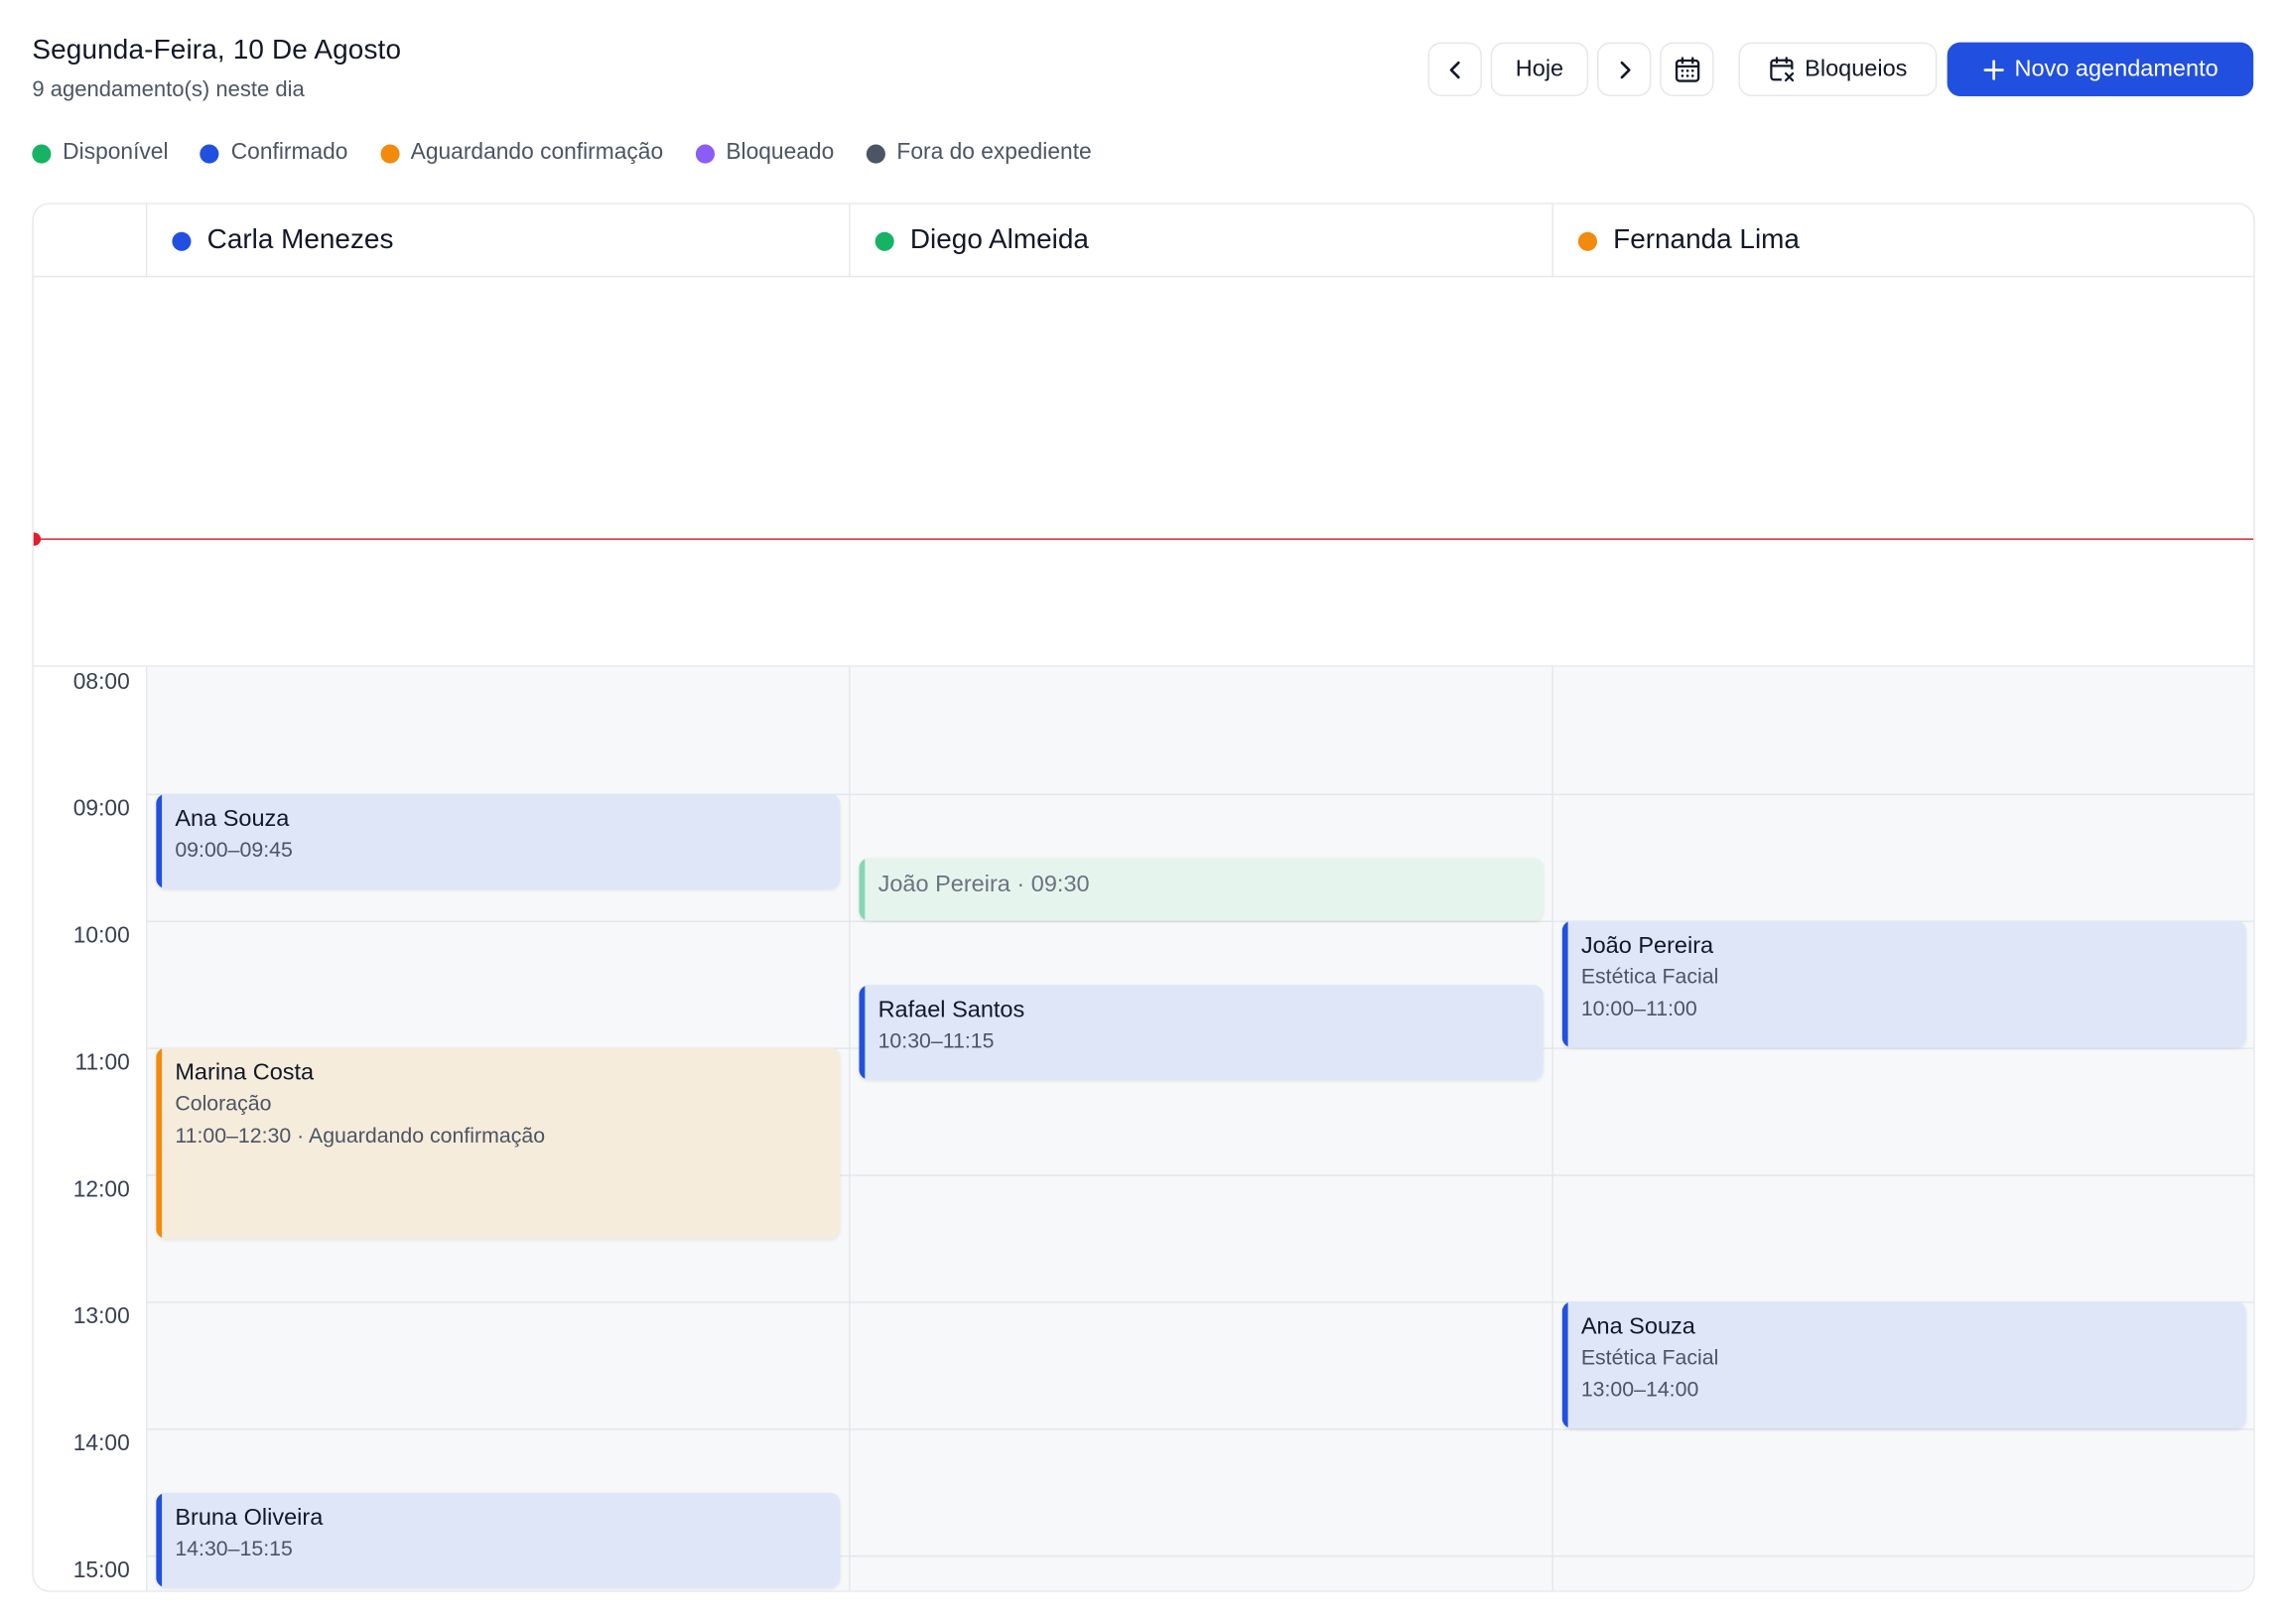  Describe the element at coordinates (1647, 946) in the screenshot. I see `appointment-client: João Pereira` at that location.